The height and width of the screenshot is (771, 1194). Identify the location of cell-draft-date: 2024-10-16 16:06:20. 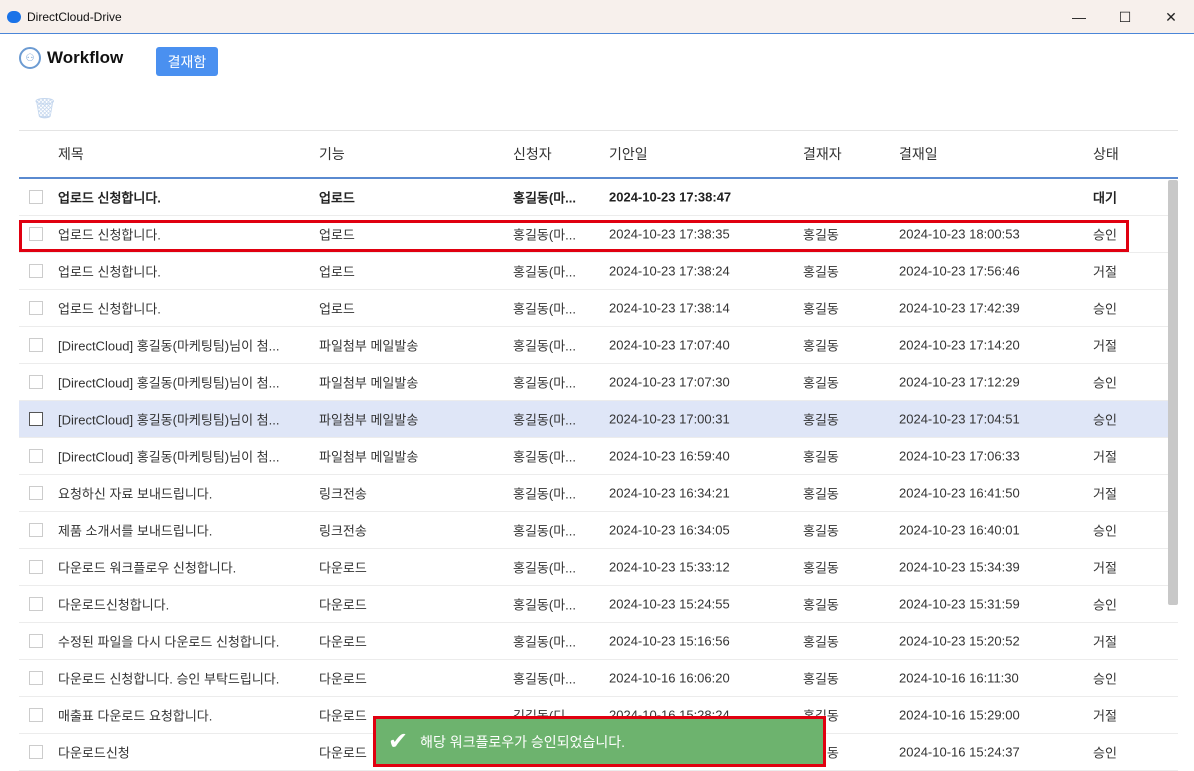
(669, 678).